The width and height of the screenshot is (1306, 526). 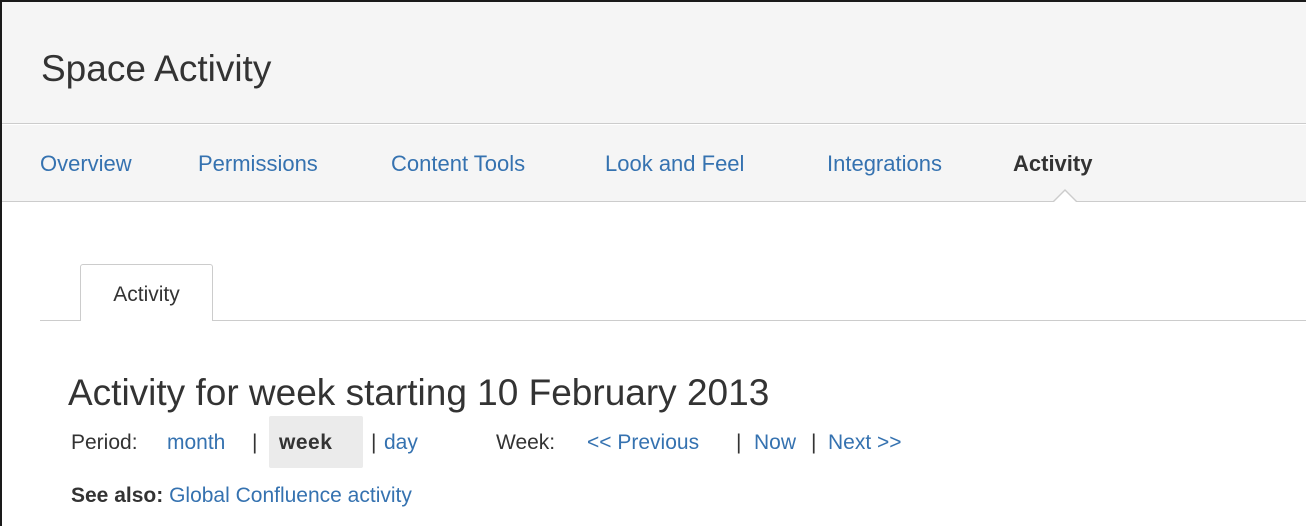 I want to click on nav-item-permissions: Permissions, so click(x=258, y=164).